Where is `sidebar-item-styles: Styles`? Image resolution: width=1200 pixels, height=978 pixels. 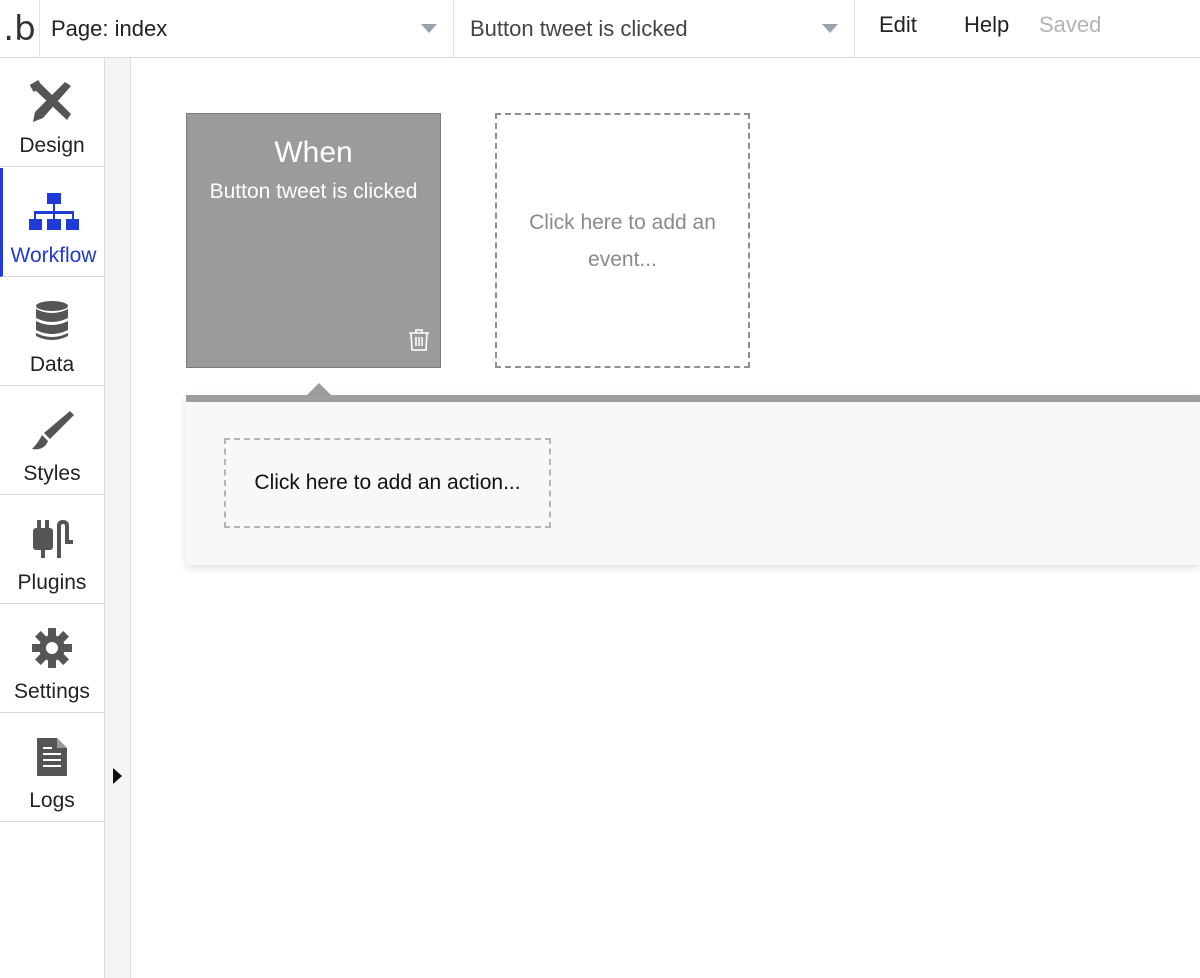 sidebar-item-styles: Styles is located at coordinates (52, 440).